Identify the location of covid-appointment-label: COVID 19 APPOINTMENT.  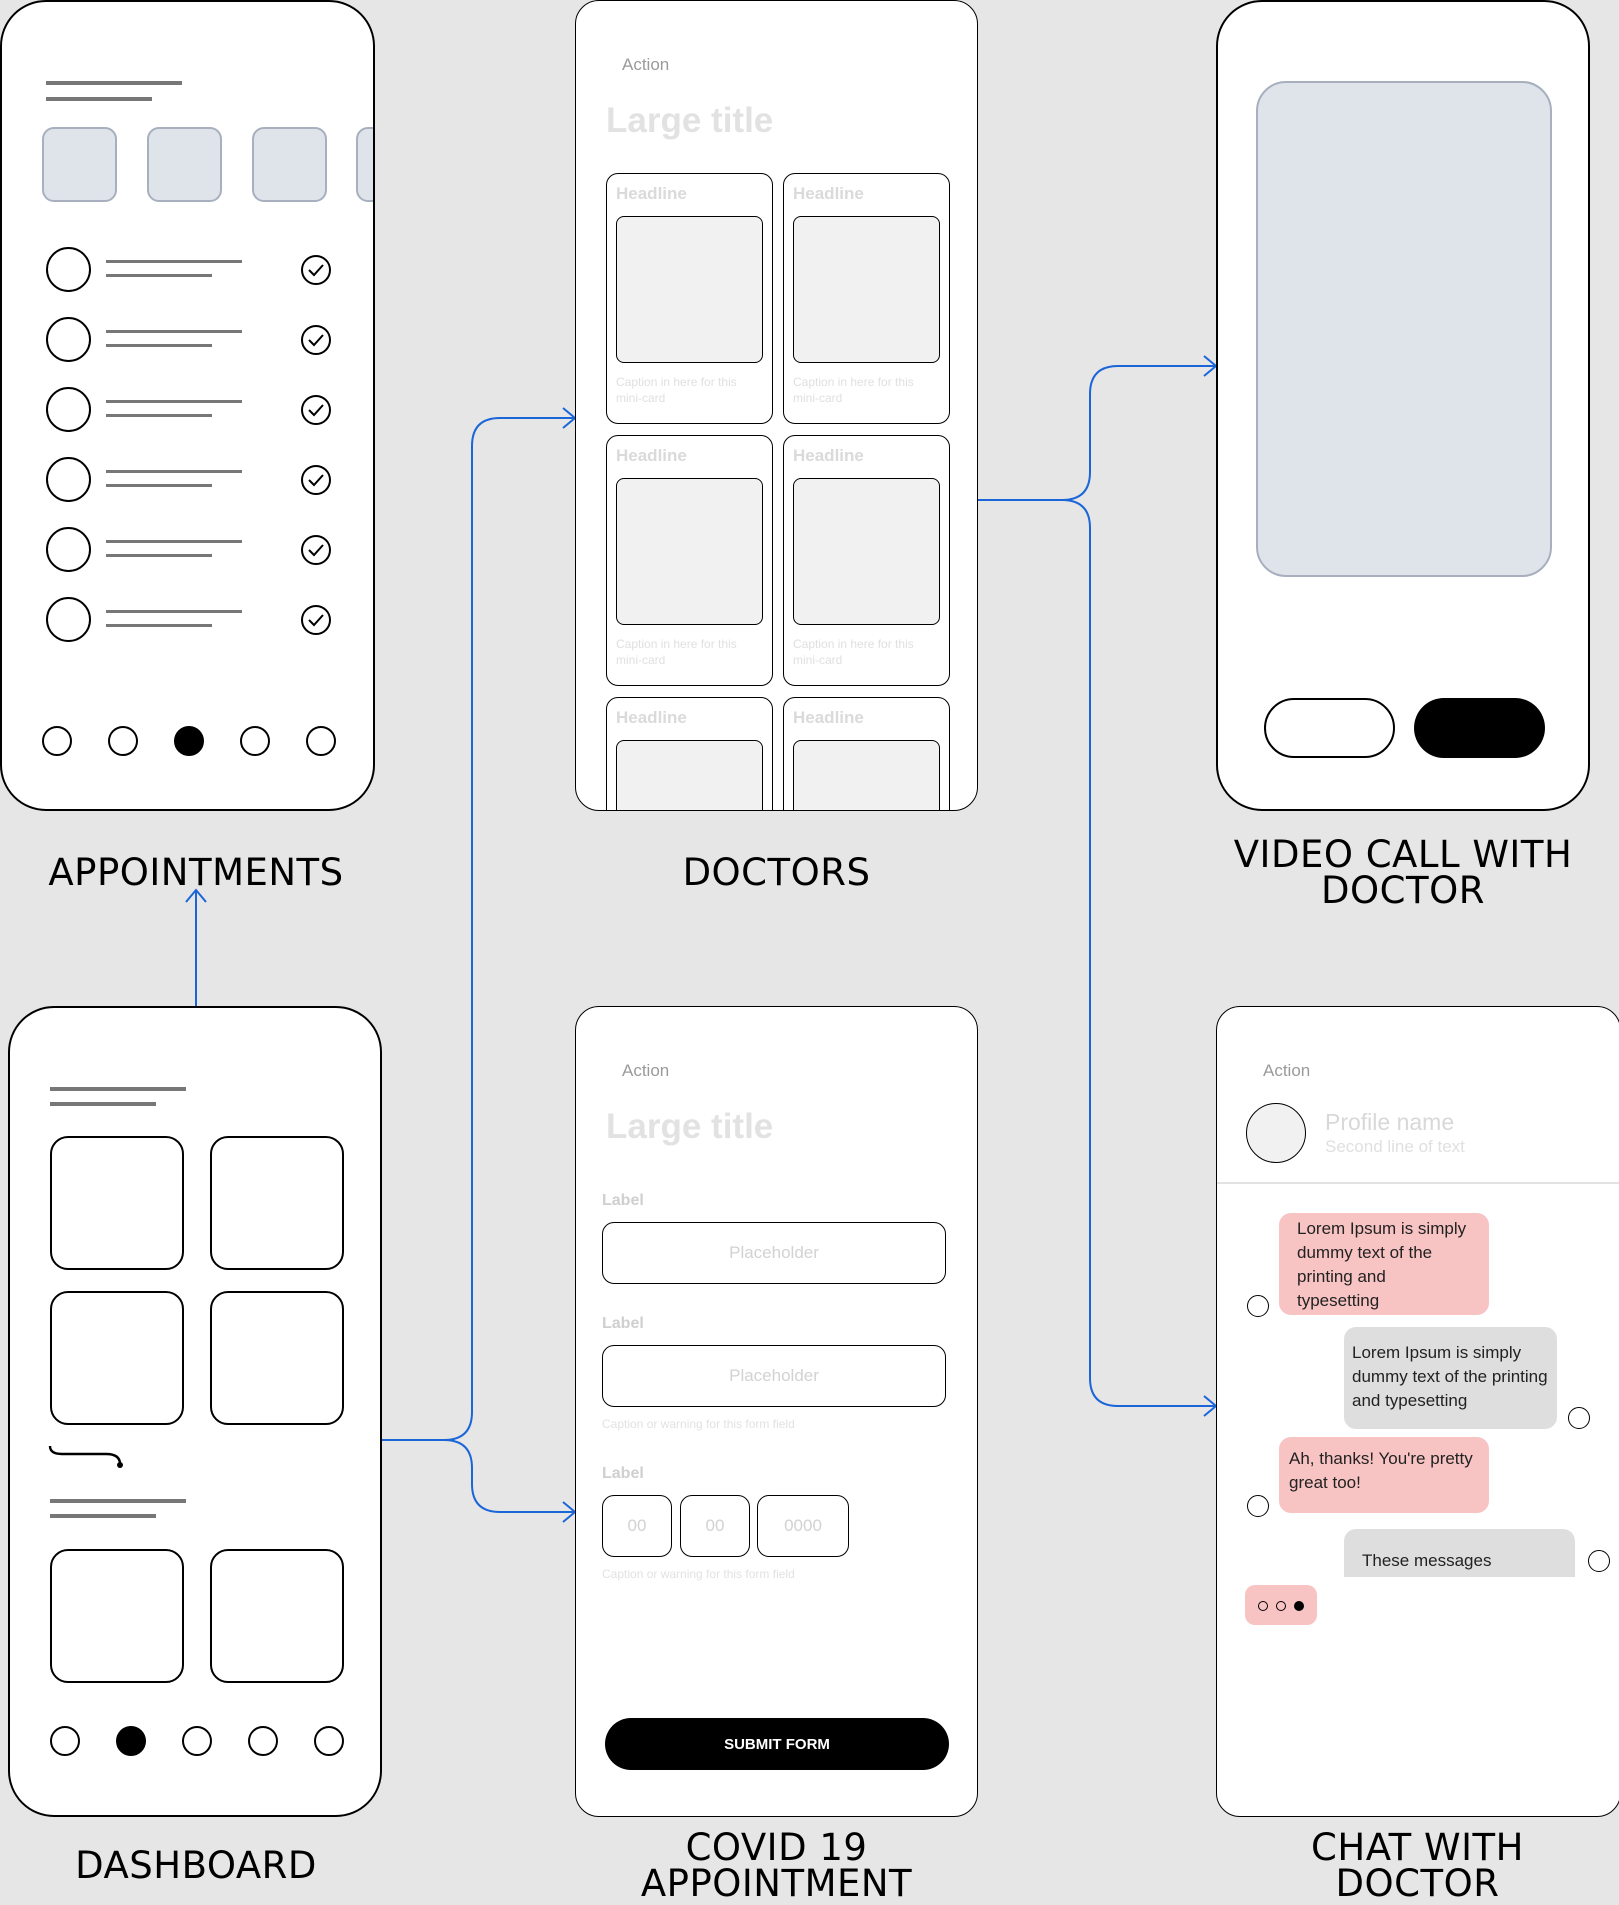
(776, 1864).